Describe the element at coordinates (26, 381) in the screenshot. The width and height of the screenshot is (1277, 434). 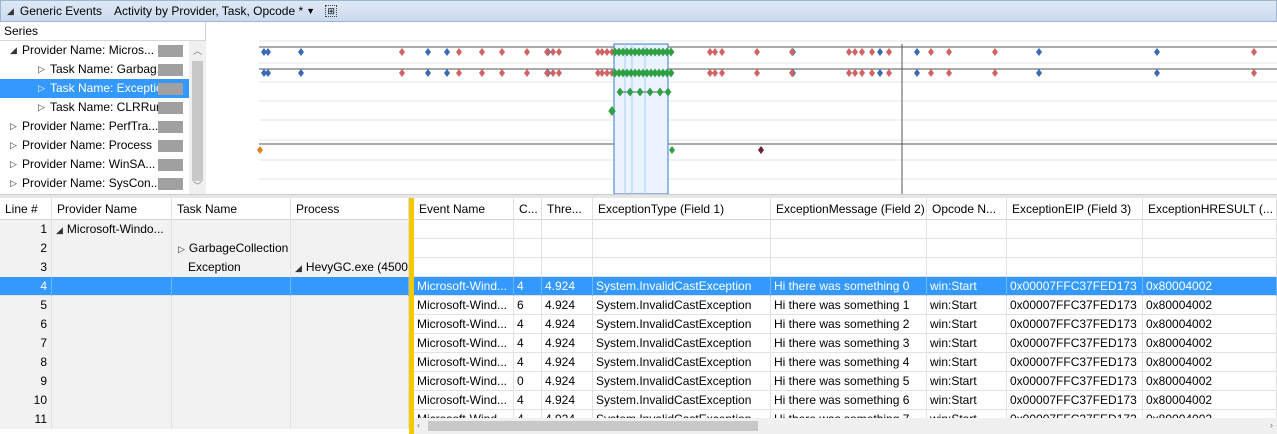
I see `table-cell: 9` at that location.